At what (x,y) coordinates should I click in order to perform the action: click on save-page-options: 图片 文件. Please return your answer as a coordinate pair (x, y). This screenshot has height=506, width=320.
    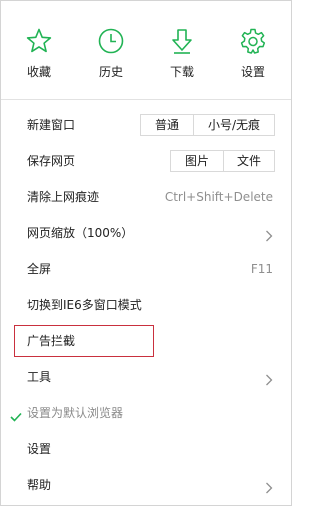
    Looking at the image, I should click on (222, 161).